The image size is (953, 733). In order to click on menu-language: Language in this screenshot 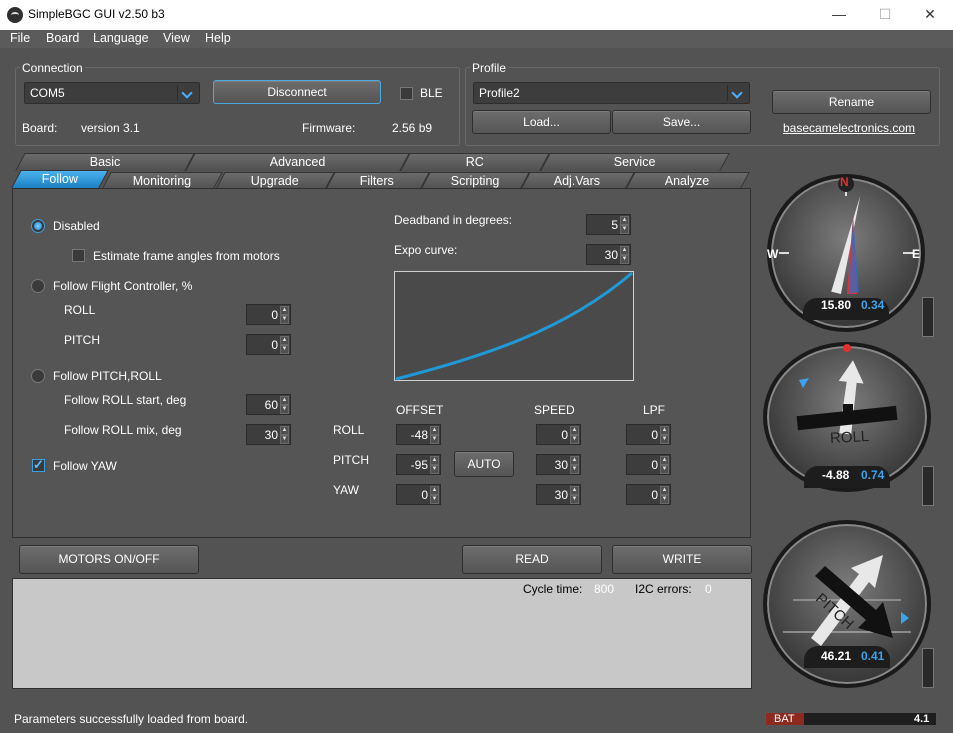, I will do `click(121, 38)`.